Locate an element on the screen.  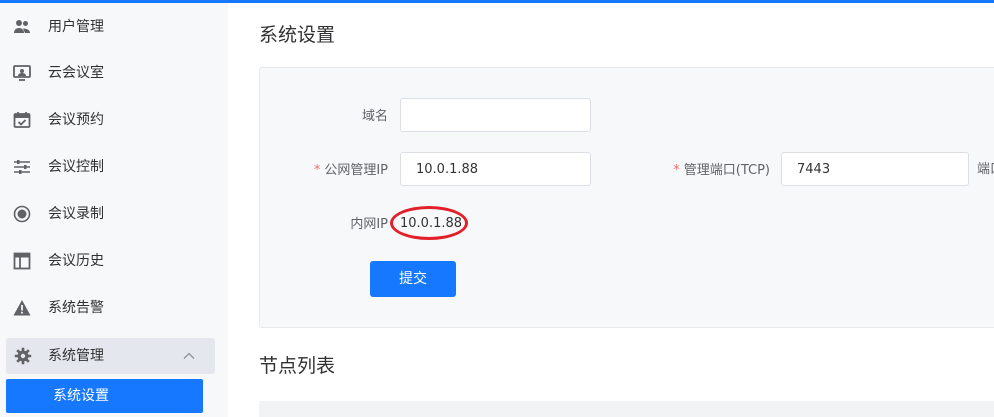
submit-button: 提交 is located at coordinates (413, 279).